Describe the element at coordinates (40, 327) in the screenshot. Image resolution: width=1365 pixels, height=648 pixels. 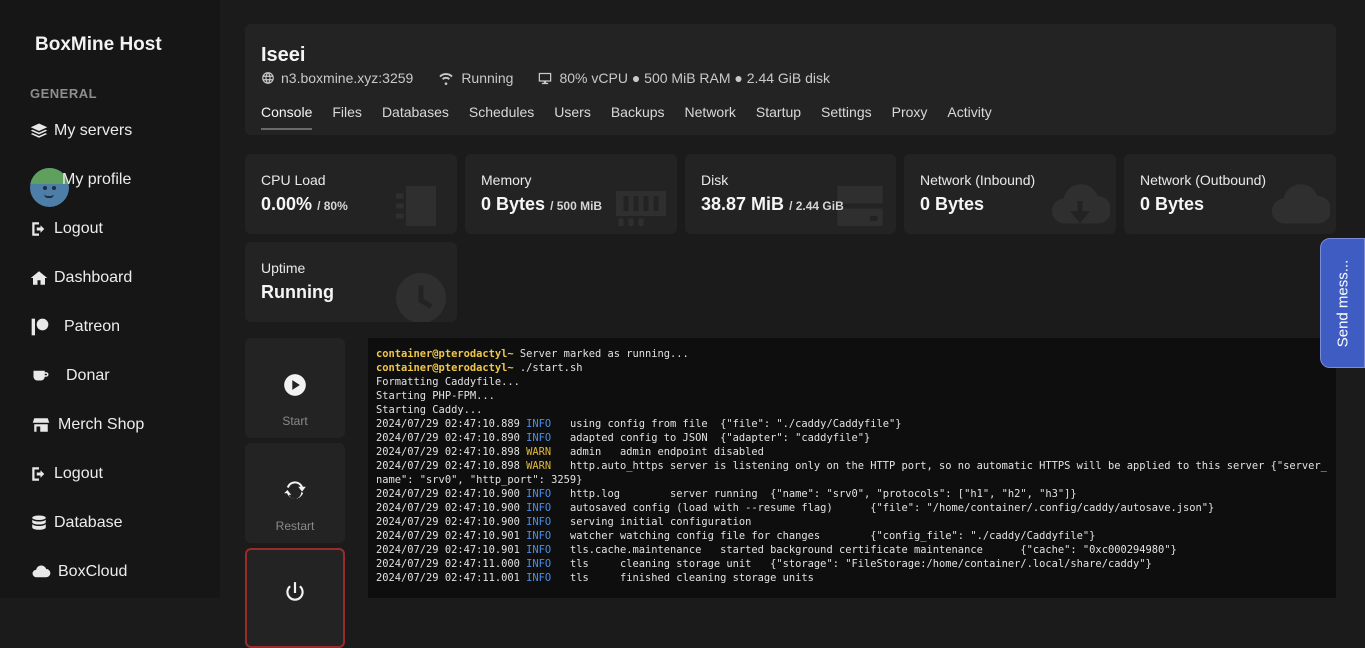
I see `patreon-icon` at that location.